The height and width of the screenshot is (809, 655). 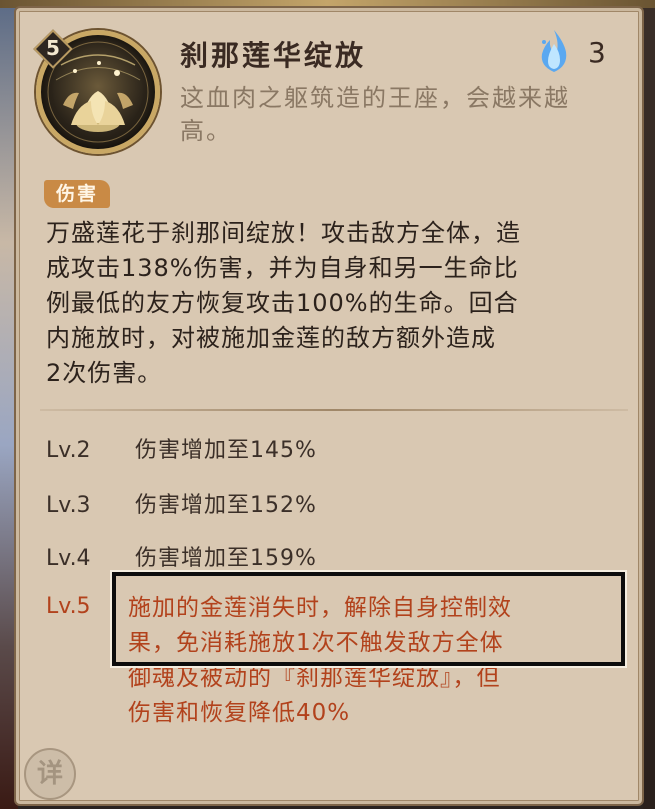 What do you see at coordinates (77, 194) in the screenshot?
I see `damage-tag: 伤害` at bounding box center [77, 194].